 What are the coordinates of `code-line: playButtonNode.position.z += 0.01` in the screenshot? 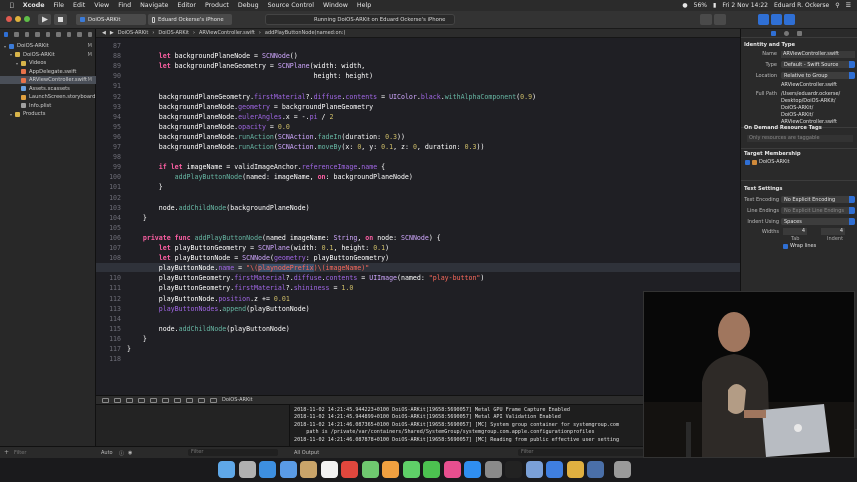 It's located at (208, 299).